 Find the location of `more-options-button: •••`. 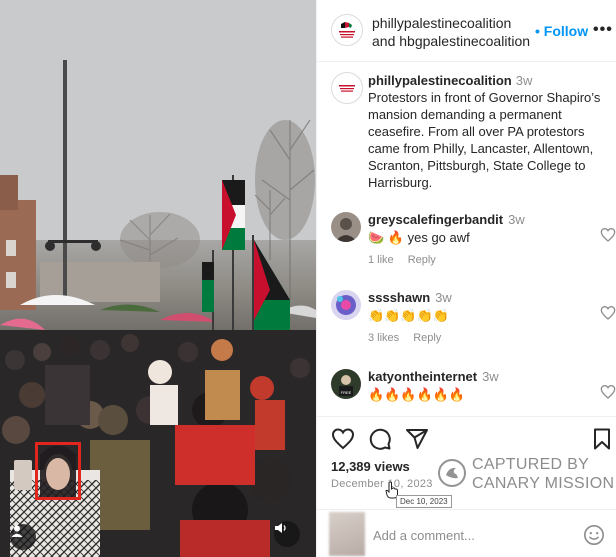

more-options-button: ••• is located at coordinates (603, 30).